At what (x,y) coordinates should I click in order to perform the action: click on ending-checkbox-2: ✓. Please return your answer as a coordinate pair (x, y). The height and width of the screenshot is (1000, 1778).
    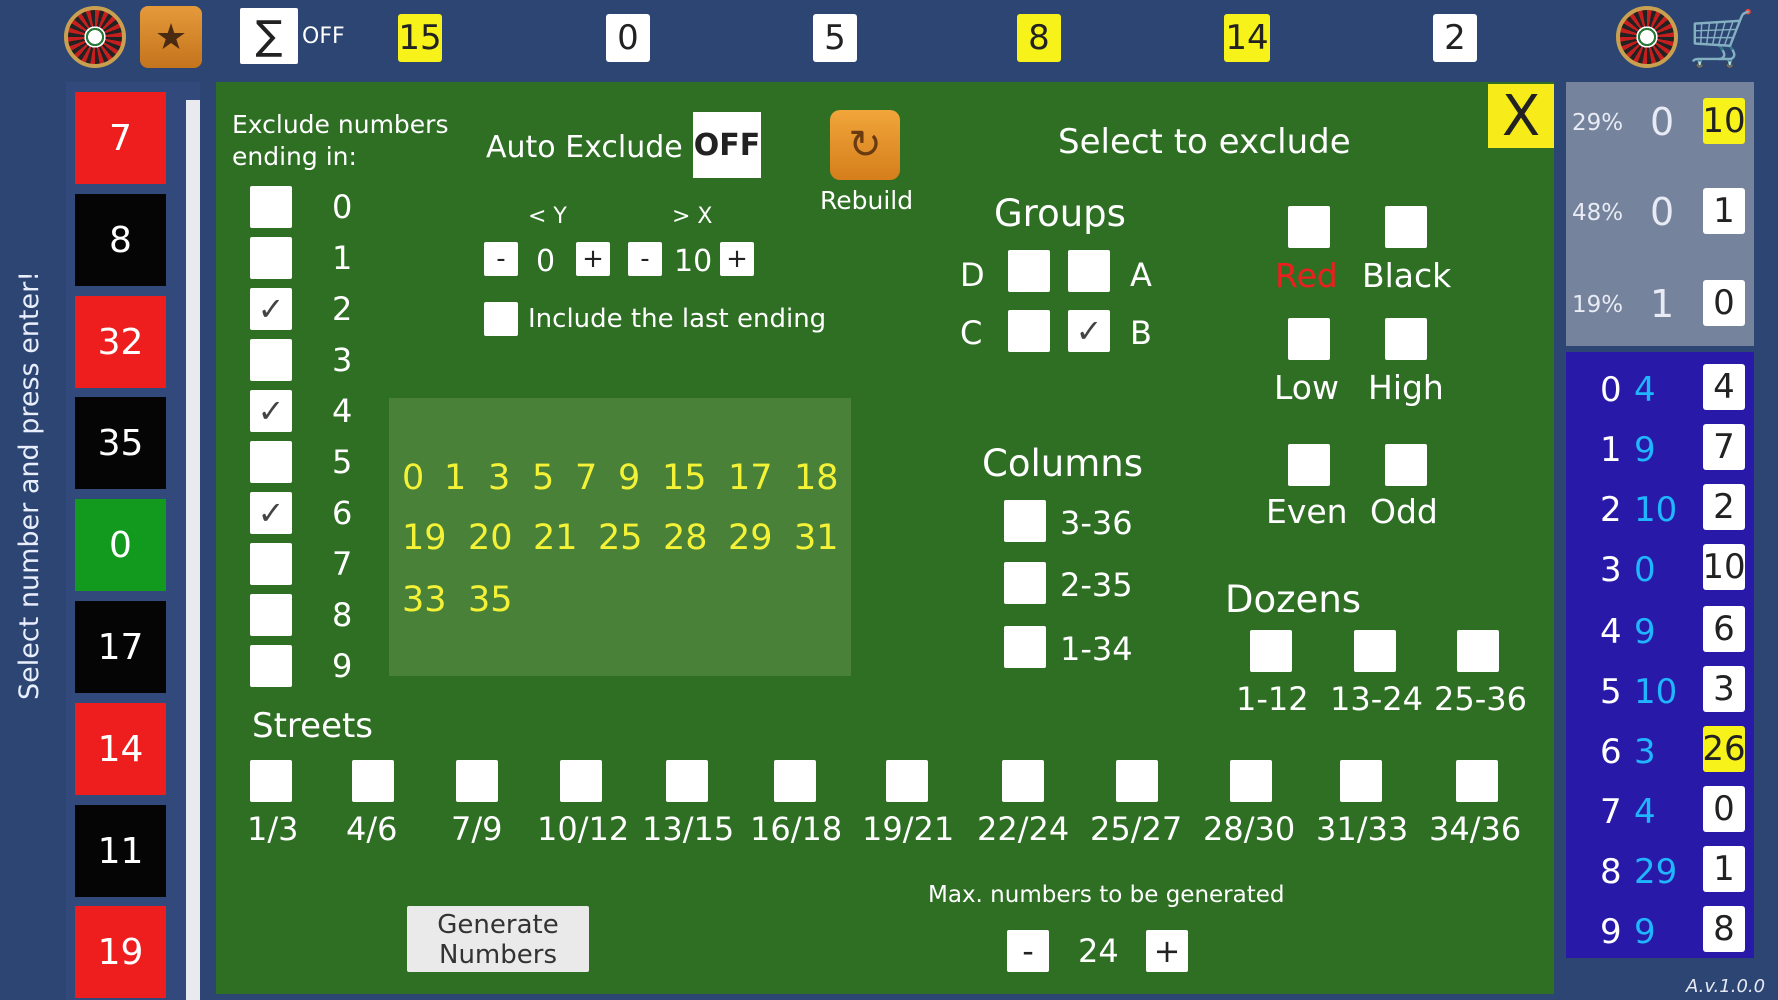
    Looking at the image, I should click on (271, 309).